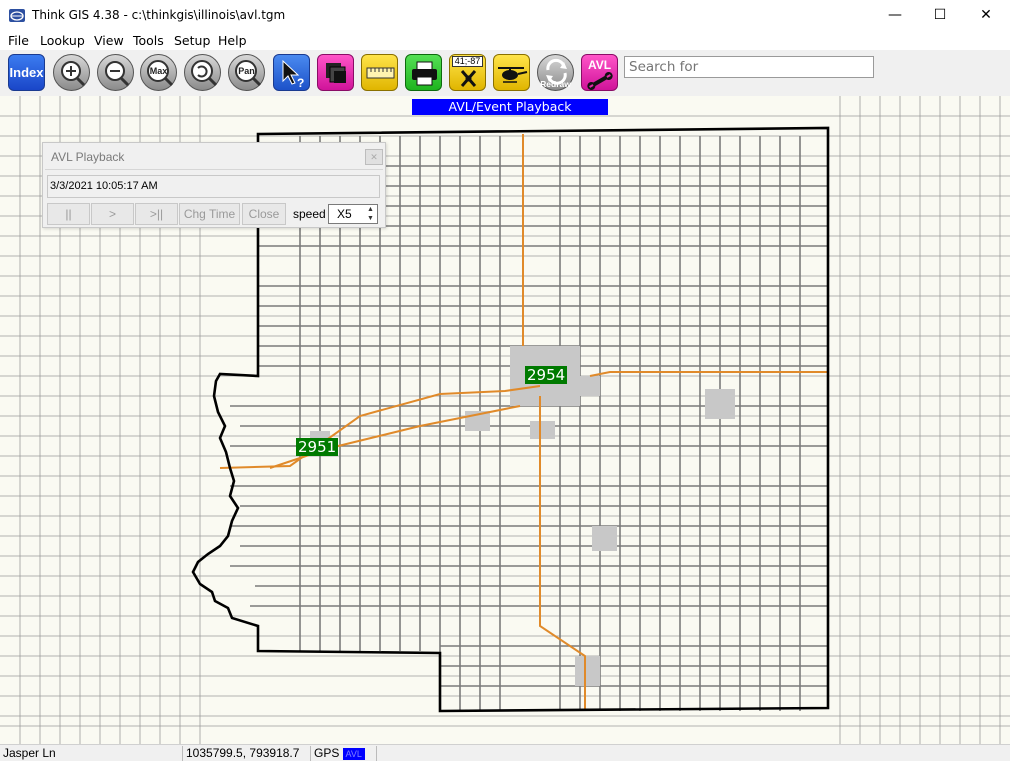 The width and height of the screenshot is (1010, 761). What do you see at coordinates (467, 72) in the screenshot?
I see `goto-coords-button: 41;-87` at bounding box center [467, 72].